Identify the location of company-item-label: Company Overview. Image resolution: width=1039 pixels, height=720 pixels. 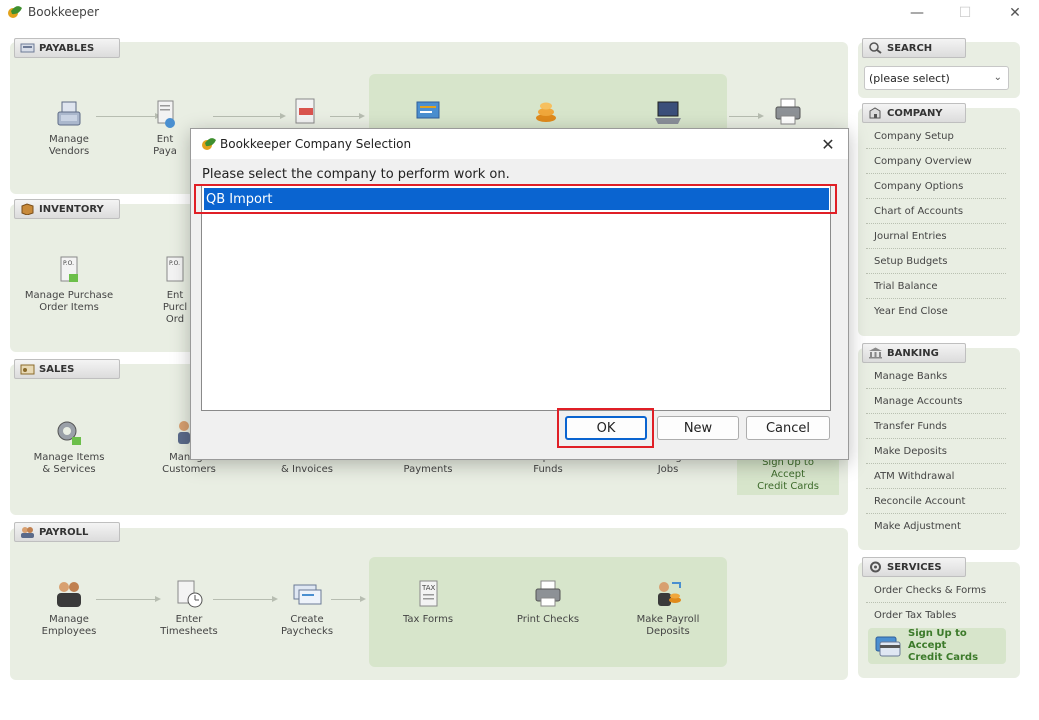
(923, 161).